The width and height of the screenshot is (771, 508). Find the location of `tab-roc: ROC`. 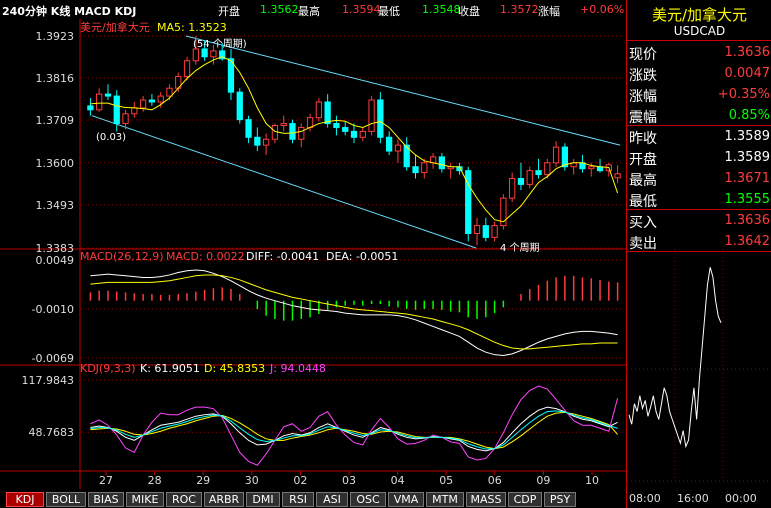

tab-roc: ROC is located at coordinates (184, 499).